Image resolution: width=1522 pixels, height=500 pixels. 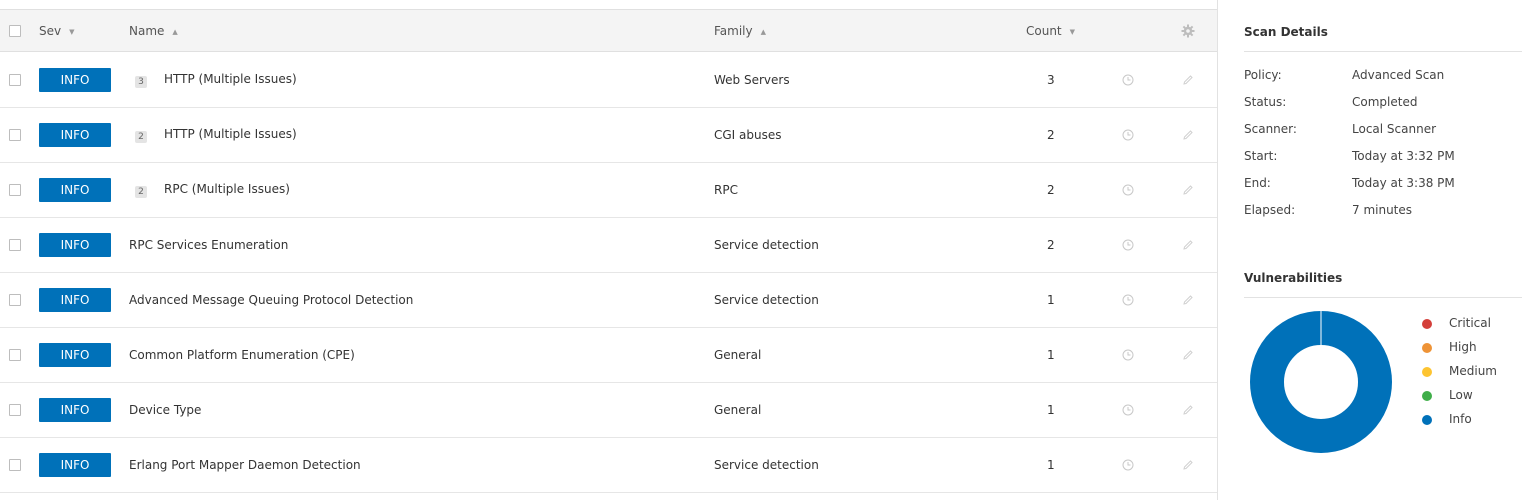 What do you see at coordinates (752, 80) in the screenshot?
I see `plugin-family: Web Servers` at bounding box center [752, 80].